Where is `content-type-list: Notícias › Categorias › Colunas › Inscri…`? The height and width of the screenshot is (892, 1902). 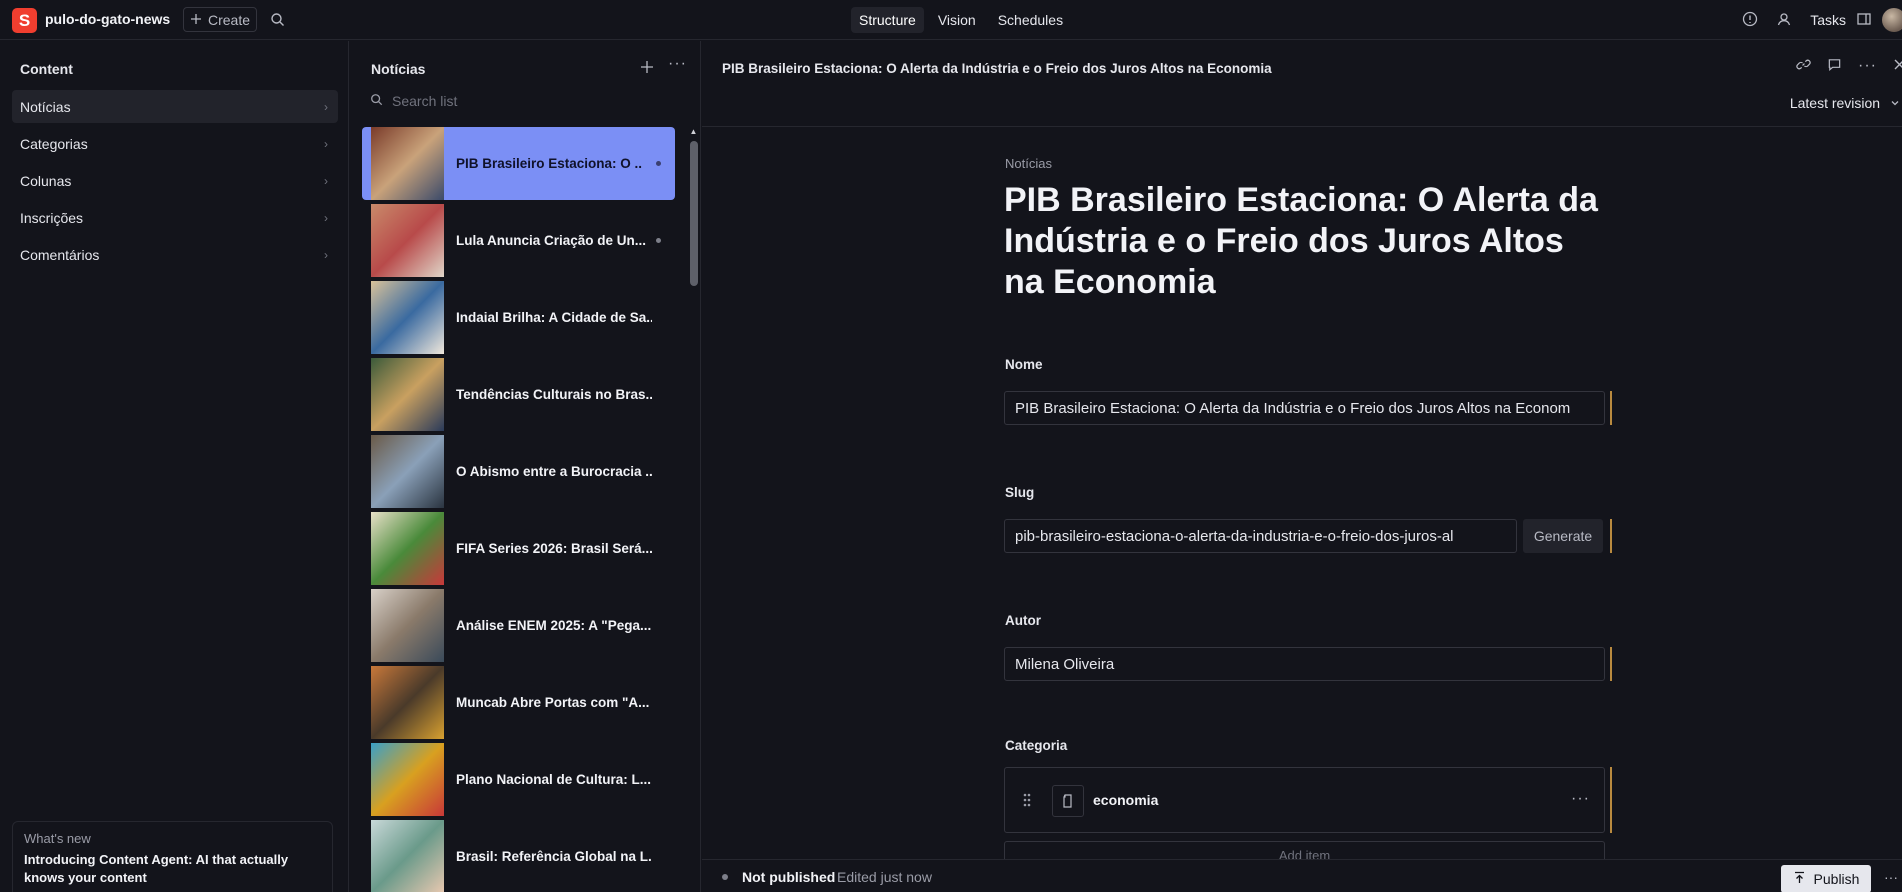 content-type-list: Notícias › Categorias › Colunas › Inscri… is located at coordinates (175, 182).